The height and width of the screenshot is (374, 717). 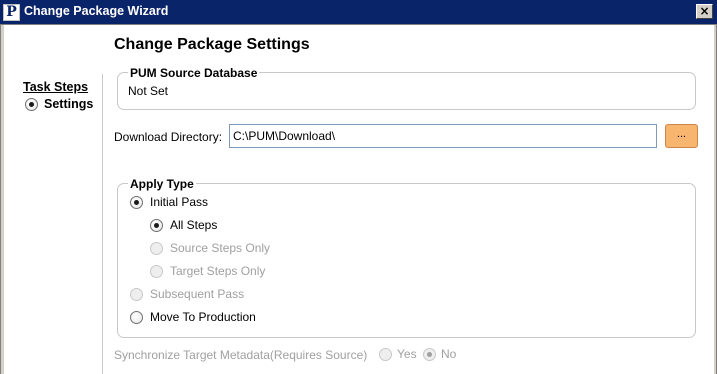 I want to click on close-icon: ×, so click(x=704, y=11).